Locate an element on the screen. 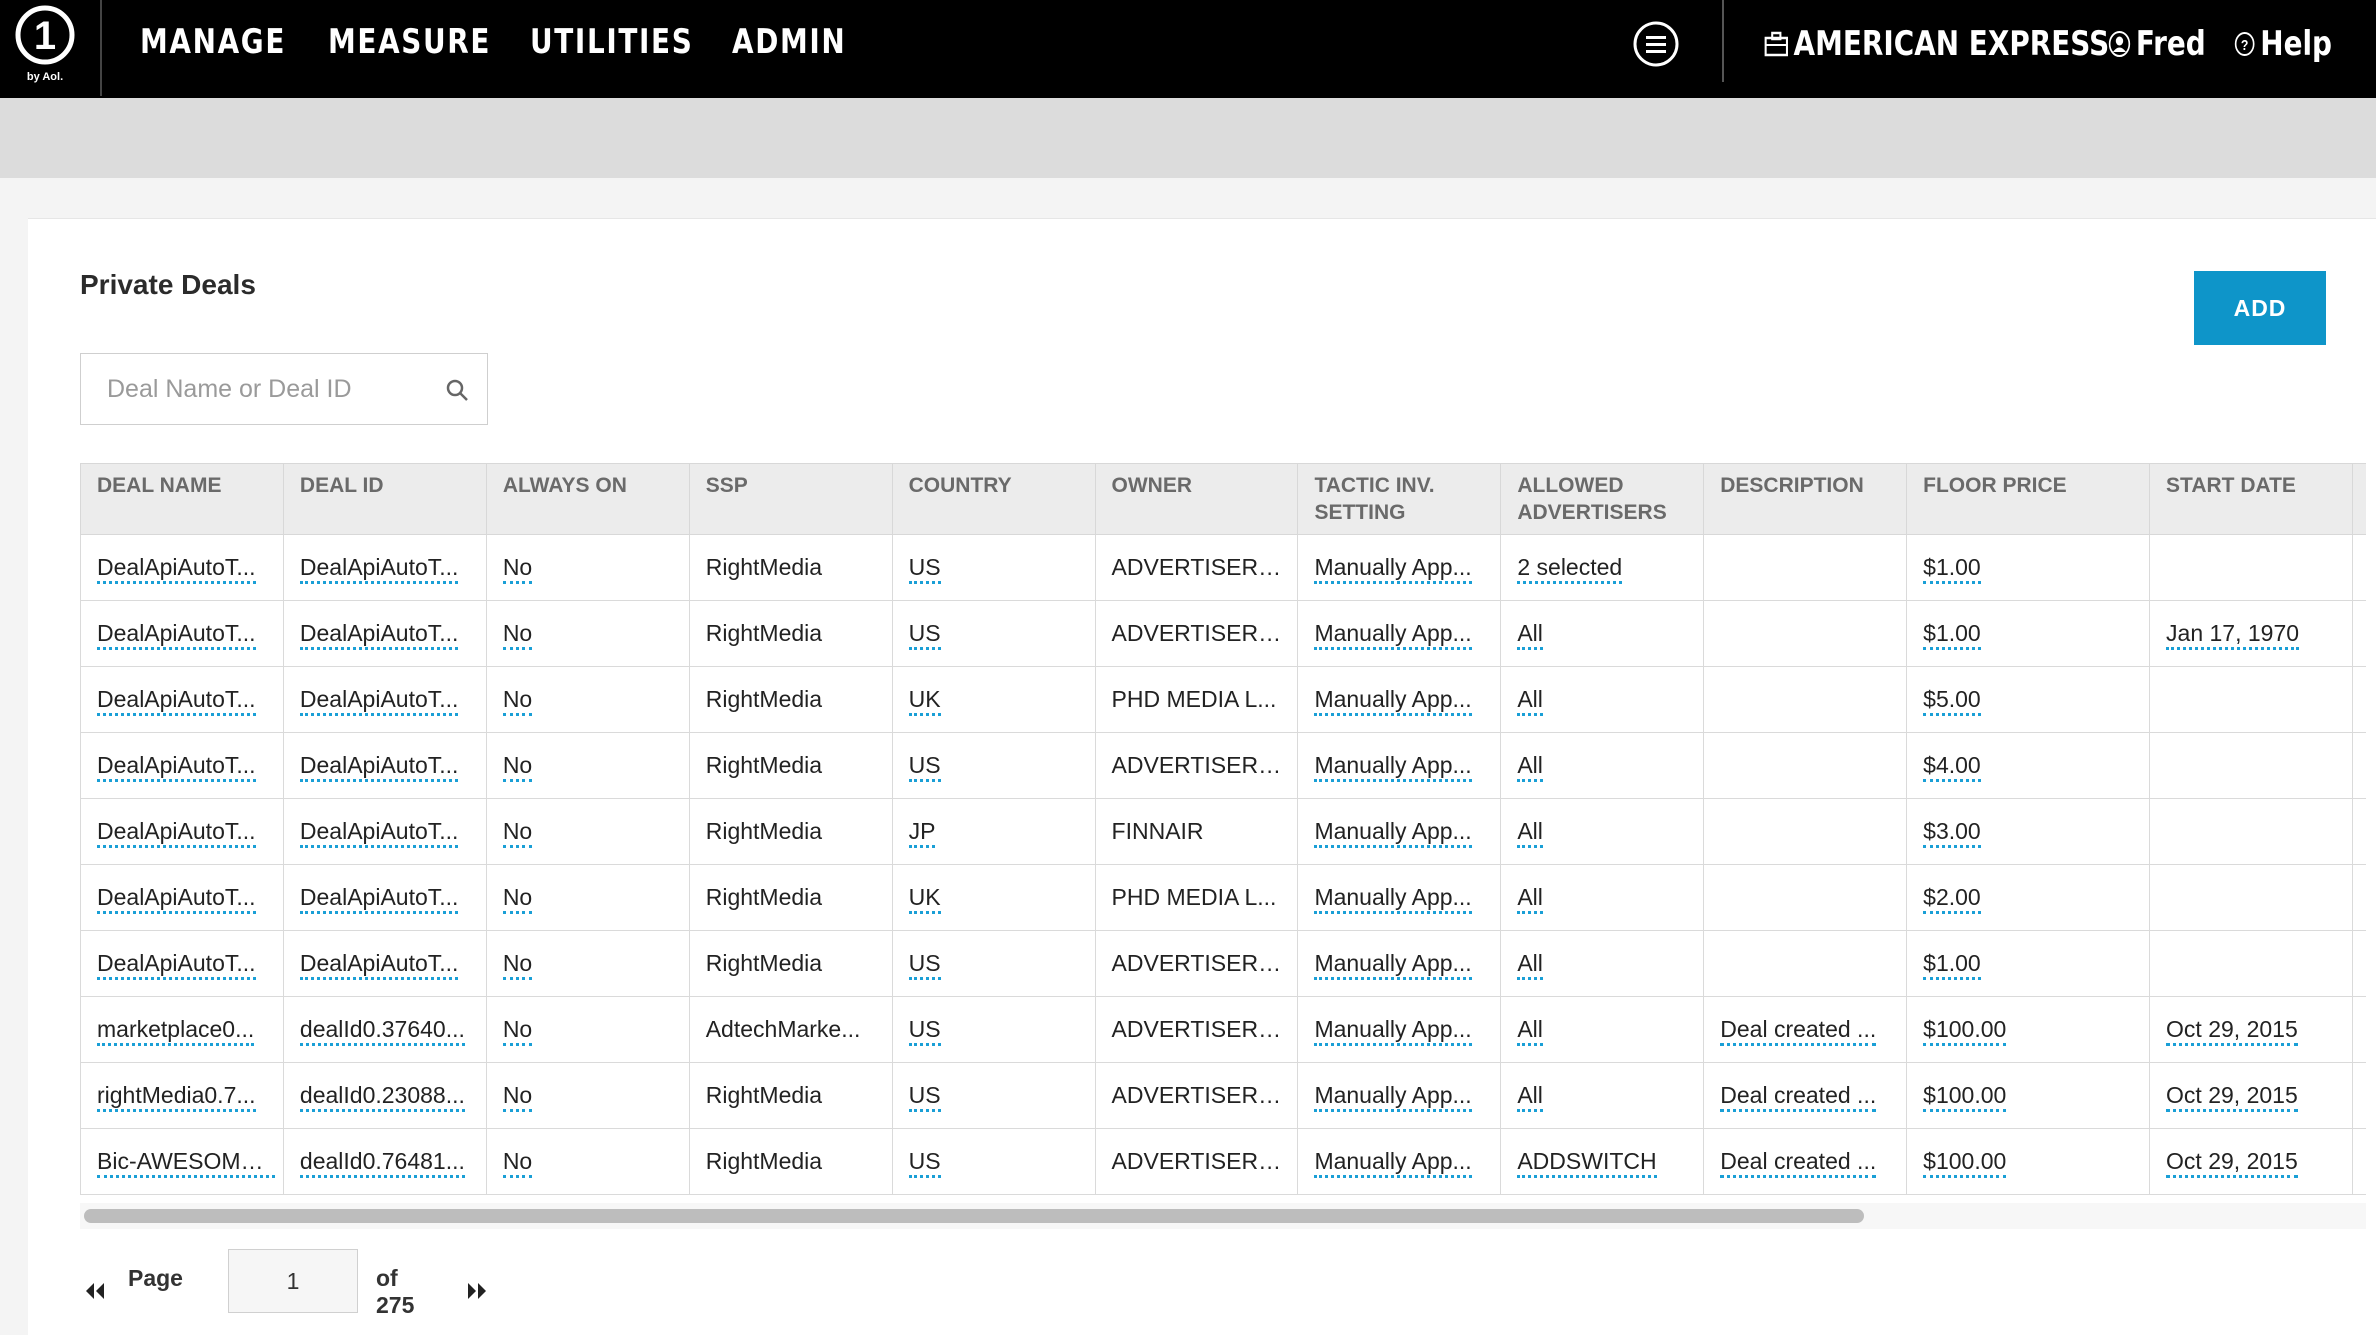 This screenshot has width=2376, height=1335. column-header-always-on: ALWAYS ON is located at coordinates (587, 499).